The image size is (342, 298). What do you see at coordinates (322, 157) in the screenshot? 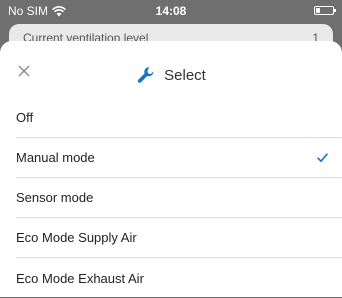
I see `checkmark-icon` at bounding box center [322, 157].